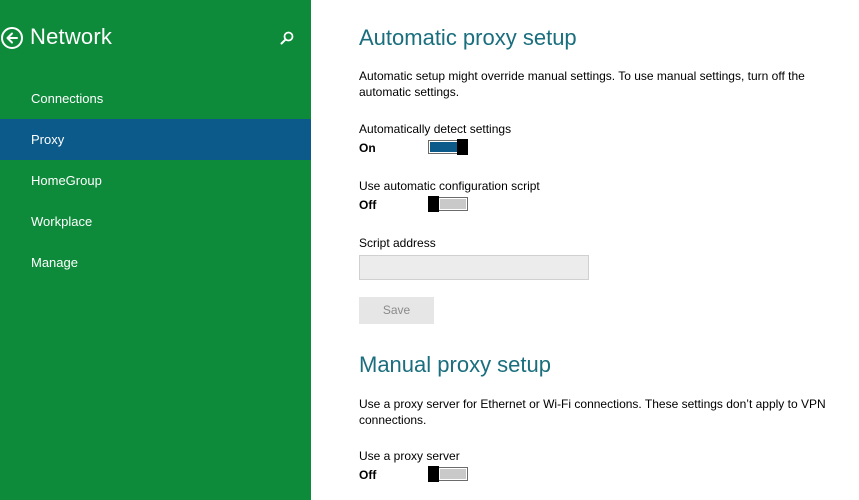  I want to click on use-proxy-label: Use a proxy server, so click(409, 456).